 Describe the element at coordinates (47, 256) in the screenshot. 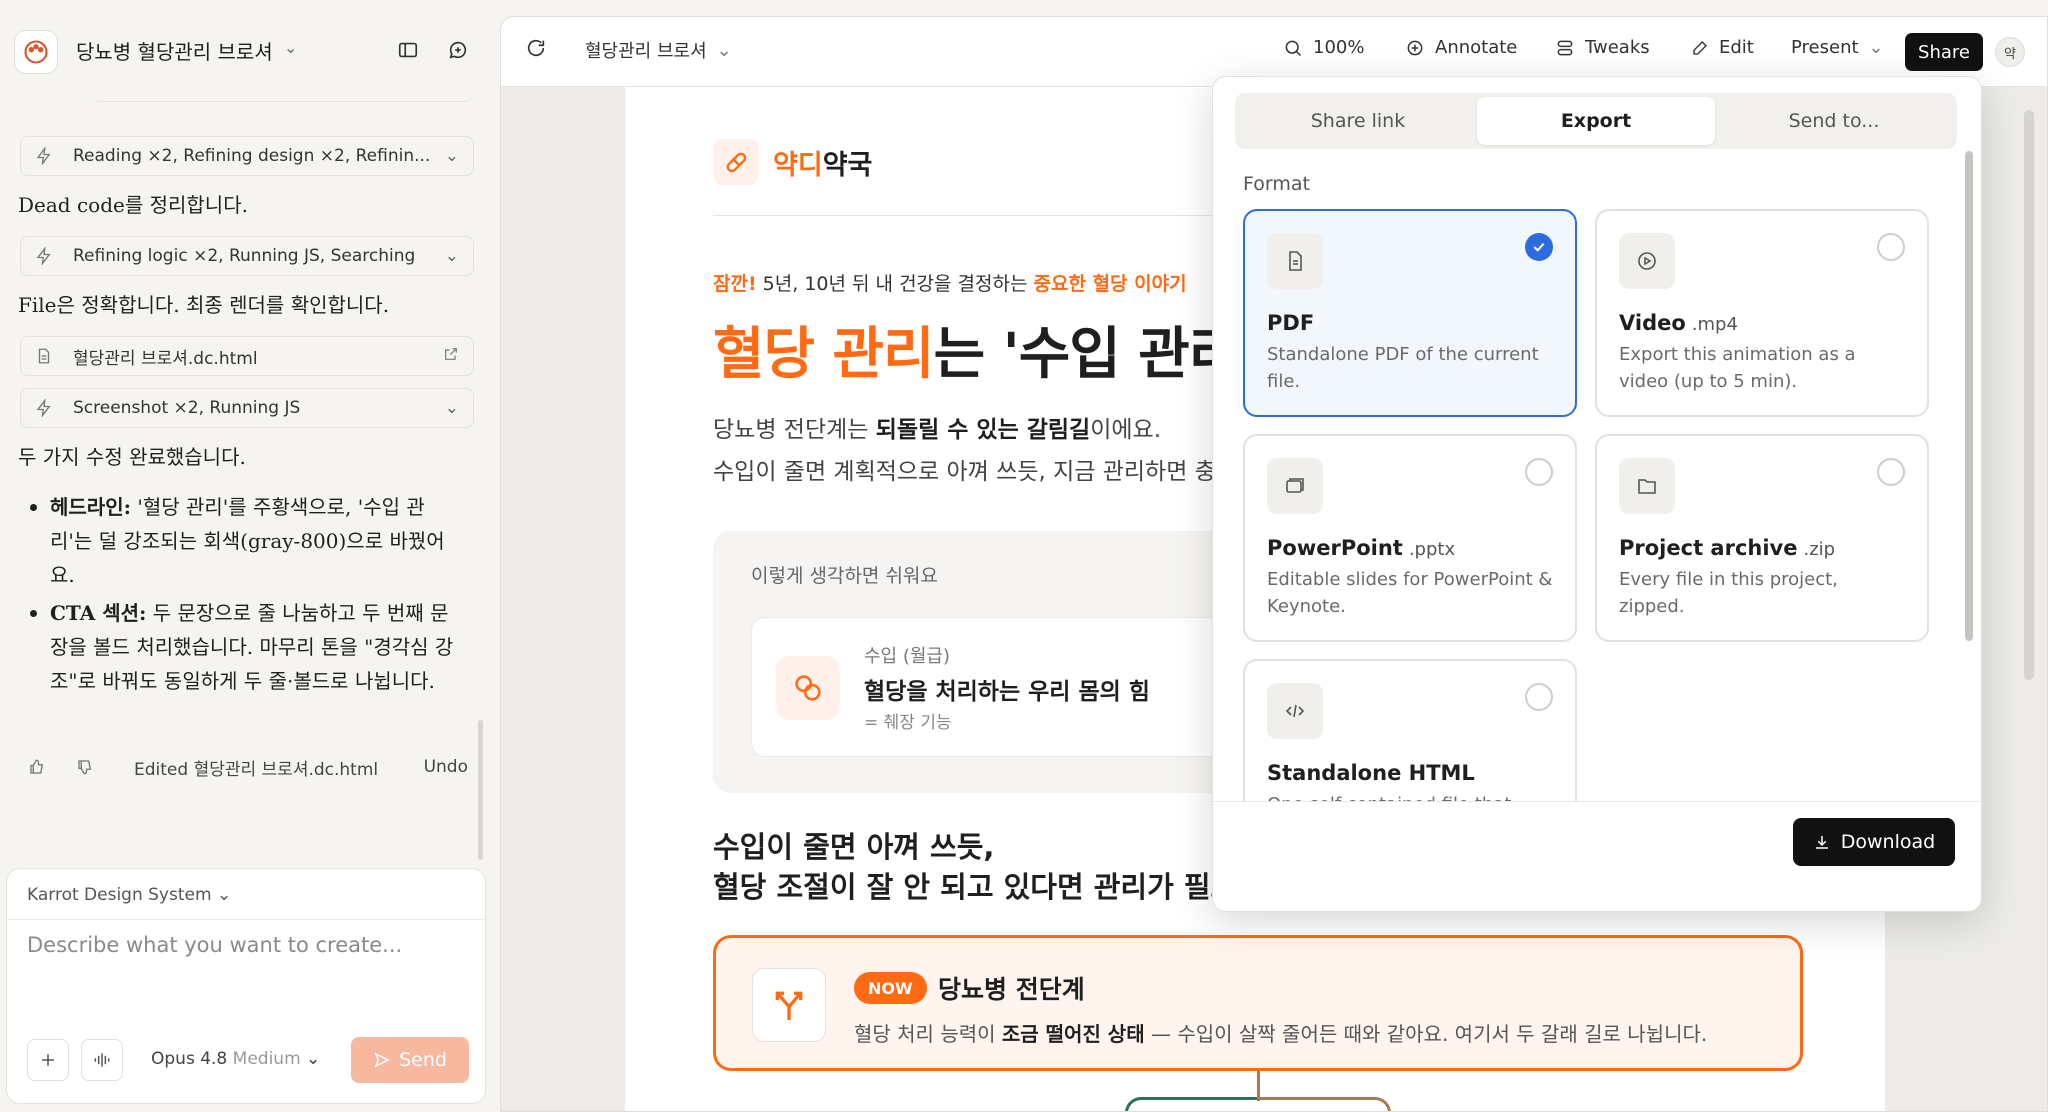

I see `lightning-icon` at that location.